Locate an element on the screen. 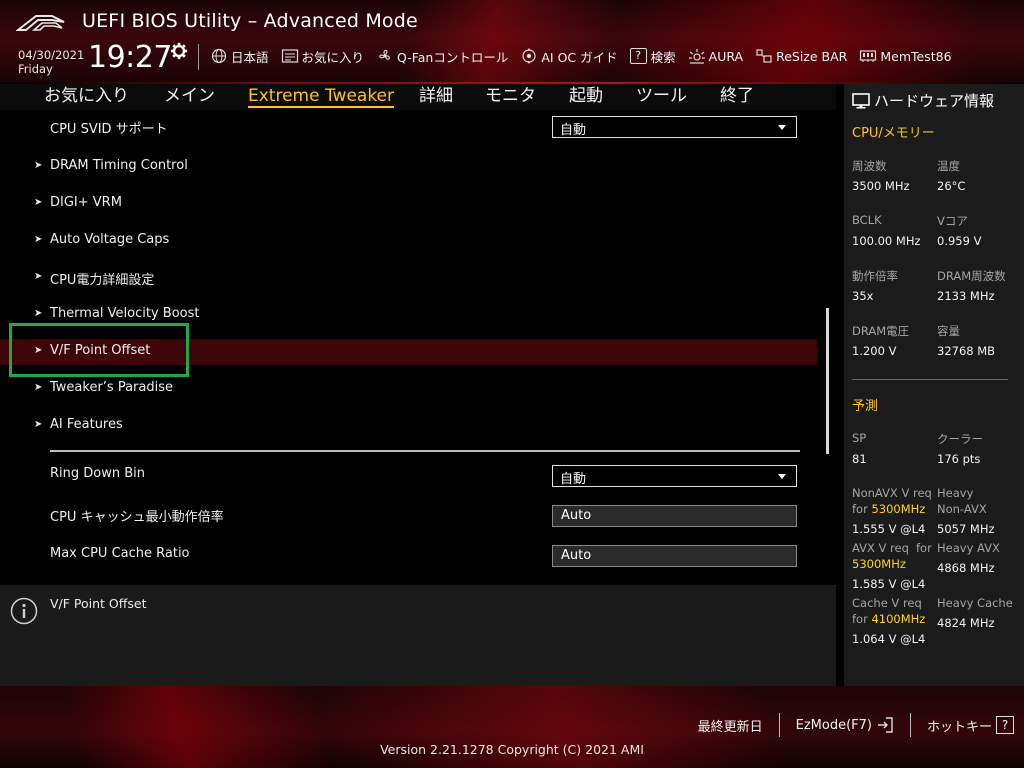 The image size is (1024, 768). dram-voltage-label: DRAM電圧 is located at coordinates (881, 331).